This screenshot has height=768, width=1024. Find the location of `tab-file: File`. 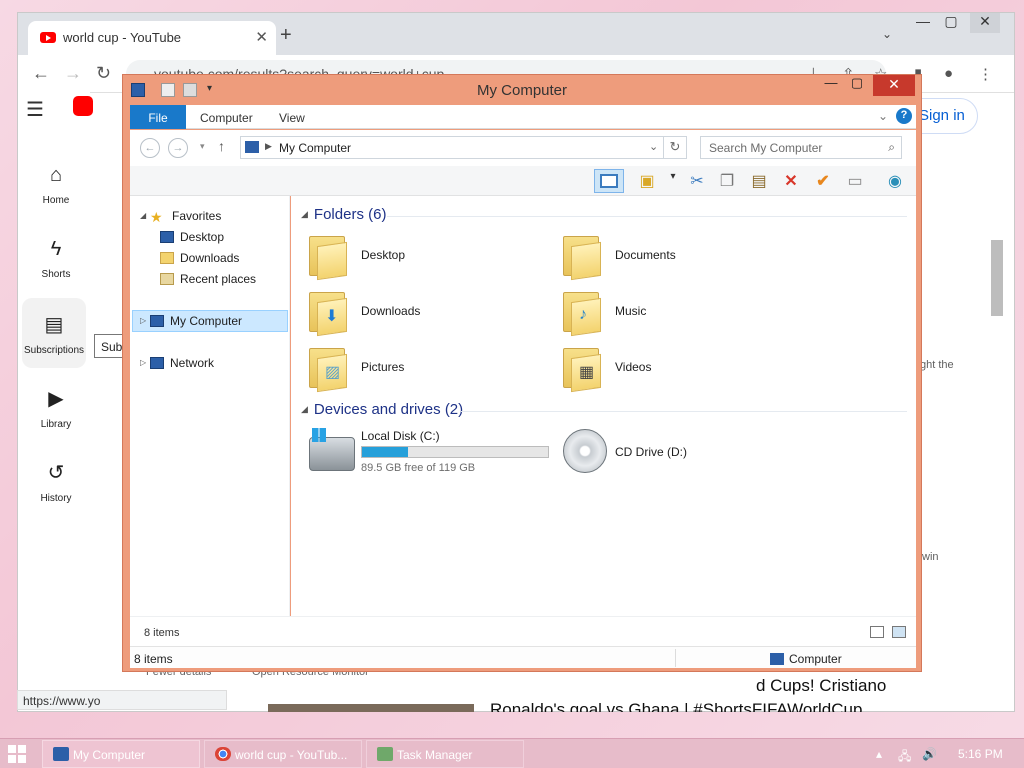

tab-file: File is located at coordinates (158, 117).